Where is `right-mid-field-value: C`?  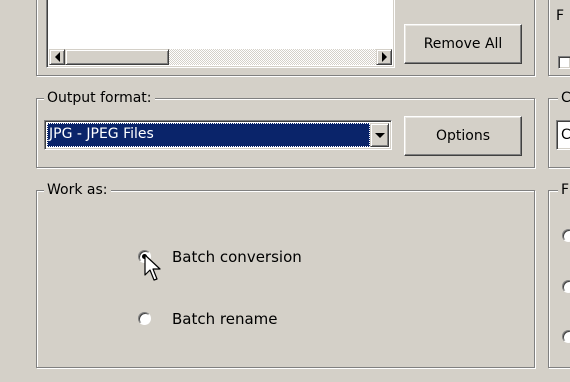 right-mid-field-value: C is located at coordinates (565, 135).